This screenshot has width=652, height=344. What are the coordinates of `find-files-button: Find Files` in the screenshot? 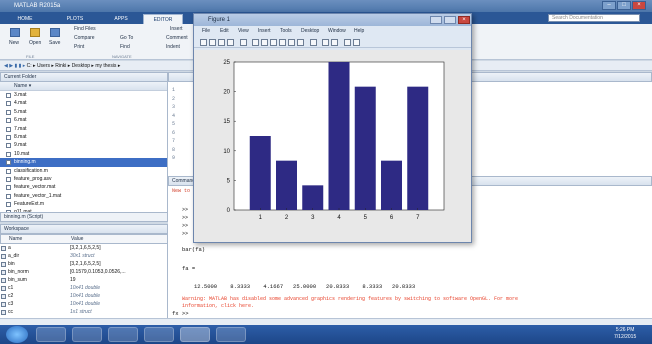 It's located at (85, 29).